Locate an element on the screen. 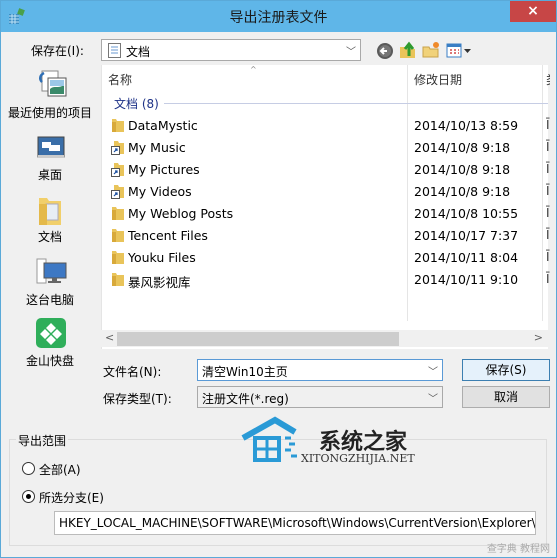 This screenshot has height=558, width=557. horizontal-scrollbar: < > is located at coordinates (324, 338).